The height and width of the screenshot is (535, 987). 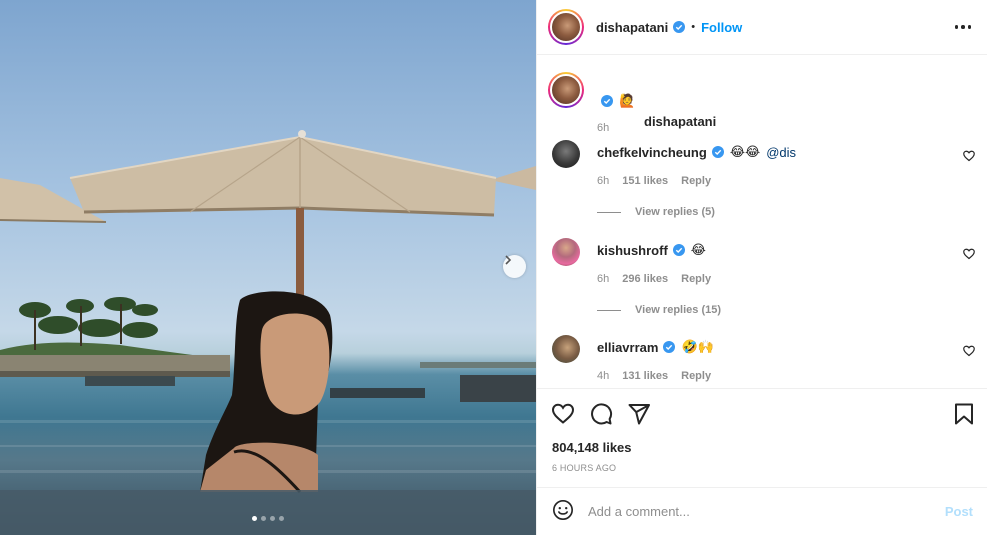 I want to click on caption-line: dishapatani 🙋, so click(x=656, y=111).